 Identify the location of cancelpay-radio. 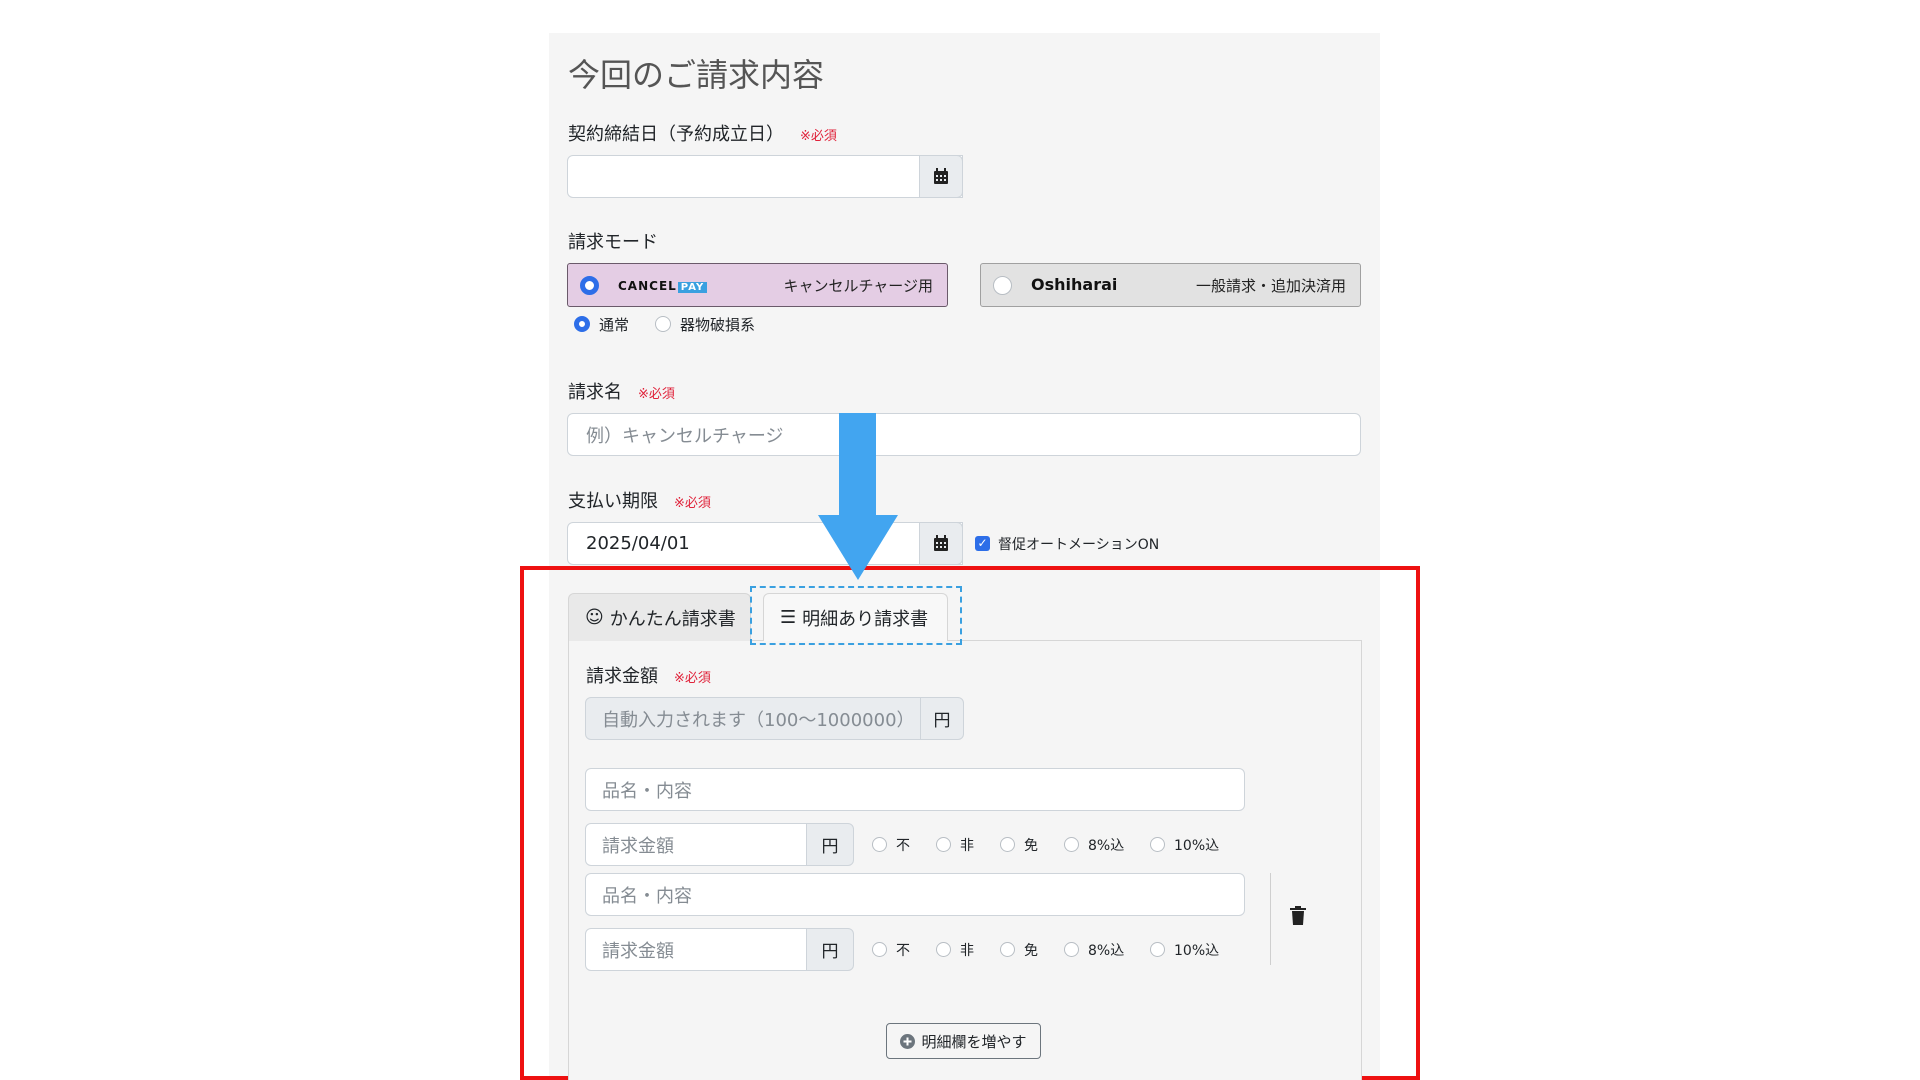
(589, 285).